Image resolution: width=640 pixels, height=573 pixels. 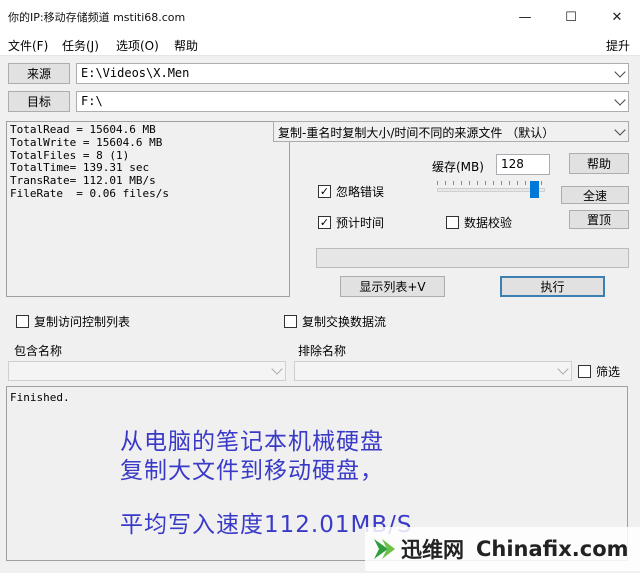 I want to click on stat-total-write: TotalWrite = 15604.6 MB, so click(x=86, y=142).